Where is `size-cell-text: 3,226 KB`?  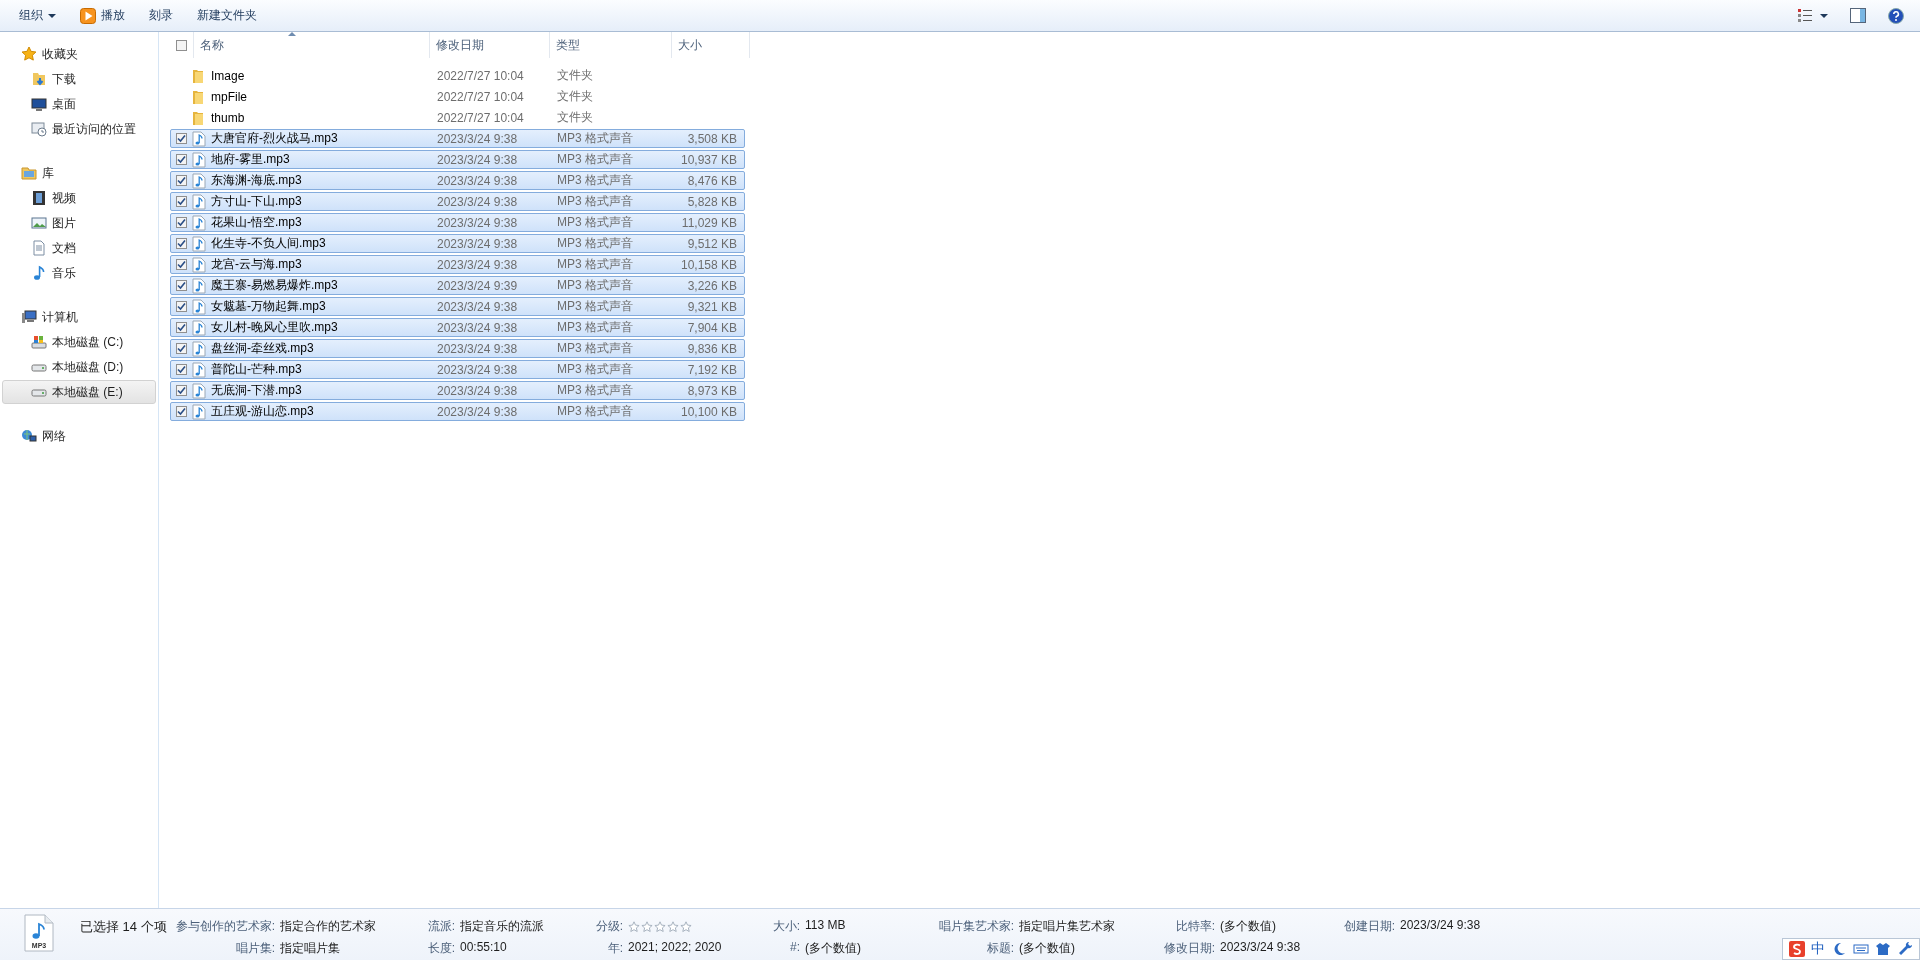 size-cell-text: 3,226 KB is located at coordinates (712, 285).